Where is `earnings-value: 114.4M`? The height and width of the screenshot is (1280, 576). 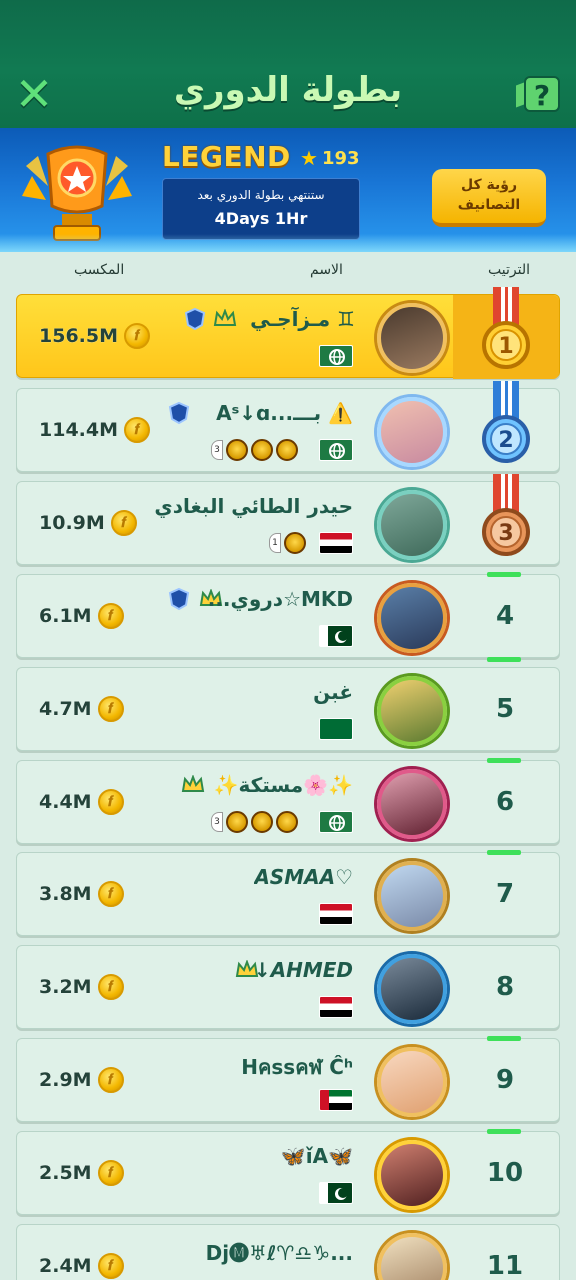 earnings-value: 114.4M is located at coordinates (79, 430).